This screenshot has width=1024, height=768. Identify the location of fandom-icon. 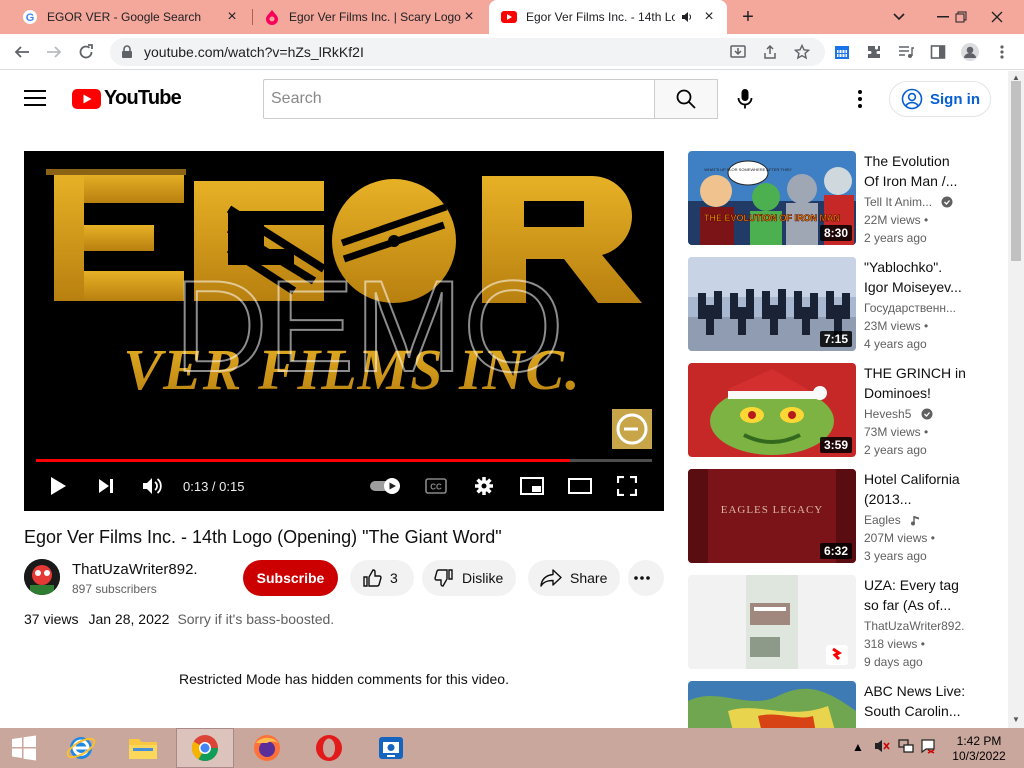
(272, 17).